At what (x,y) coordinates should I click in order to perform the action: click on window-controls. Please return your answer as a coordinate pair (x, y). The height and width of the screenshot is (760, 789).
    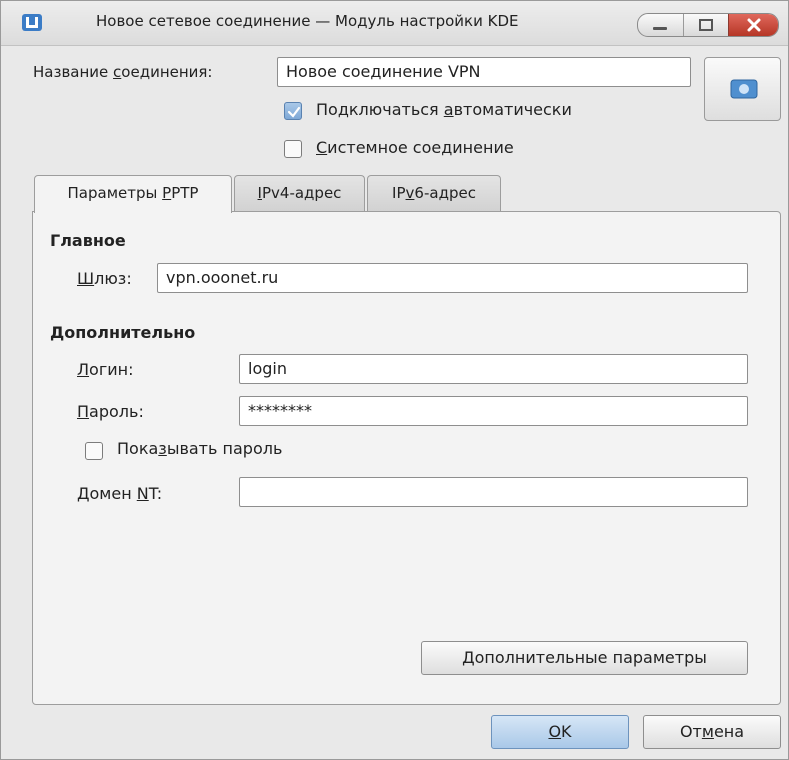
    Looking at the image, I should click on (708, 25).